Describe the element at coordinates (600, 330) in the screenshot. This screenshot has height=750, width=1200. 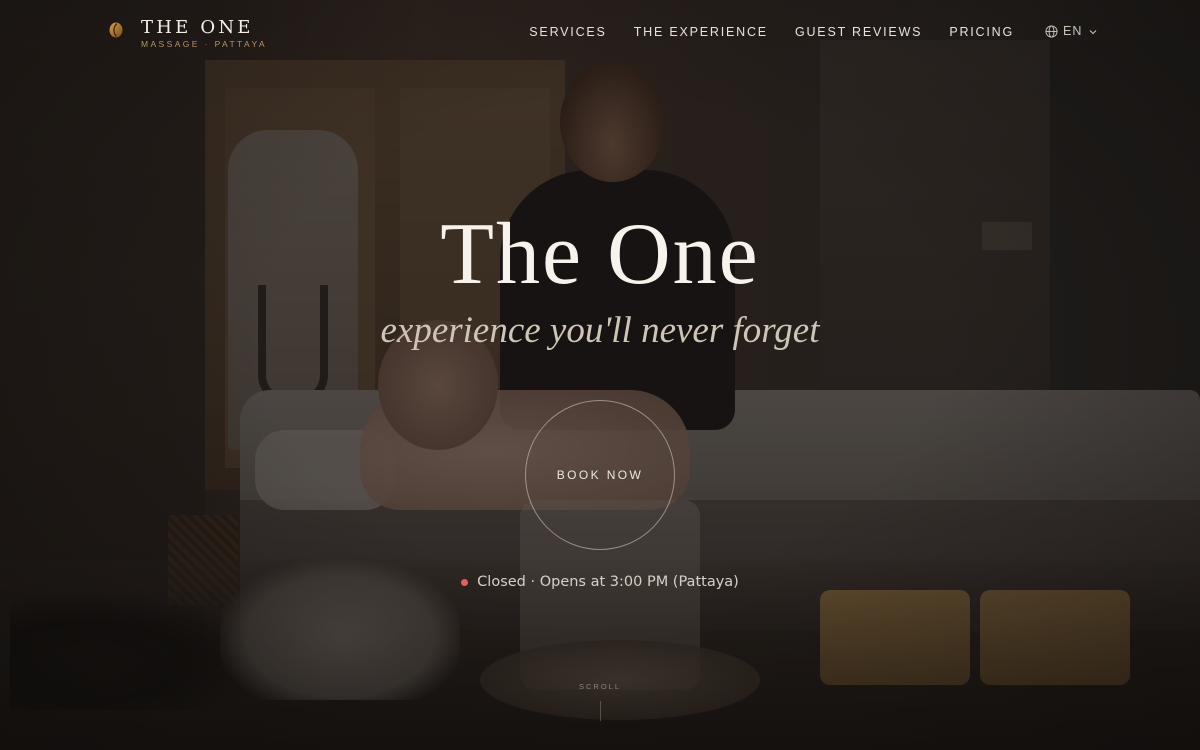
I see `hero-tagline: experience you'll never forget` at that location.